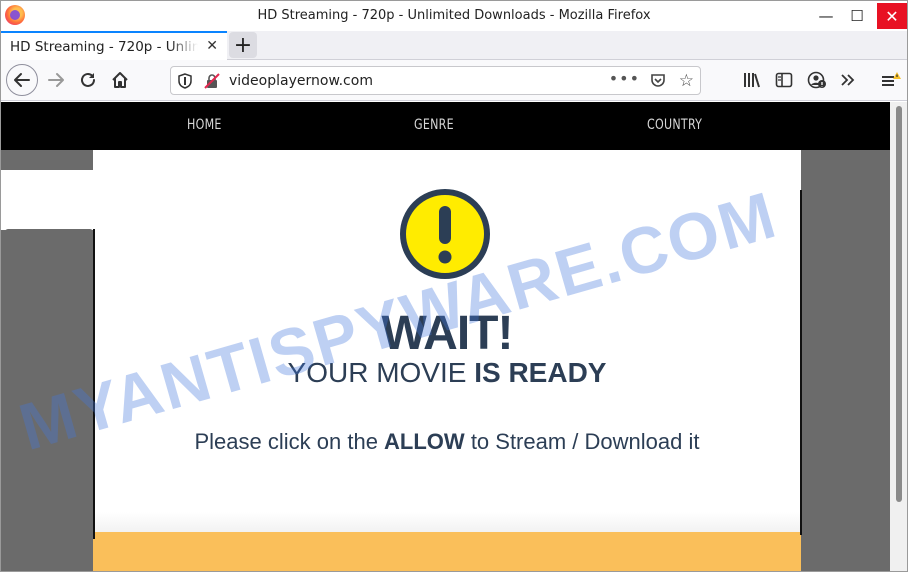 The image size is (908, 572). I want to click on instruction-post: to Stream / Download it, so click(582, 441).